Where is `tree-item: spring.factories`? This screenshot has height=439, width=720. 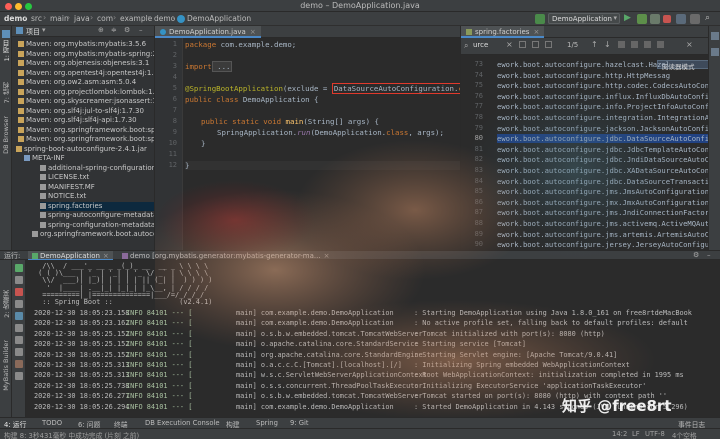
tree-item: spring.factories is located at coordinates (97, 206).